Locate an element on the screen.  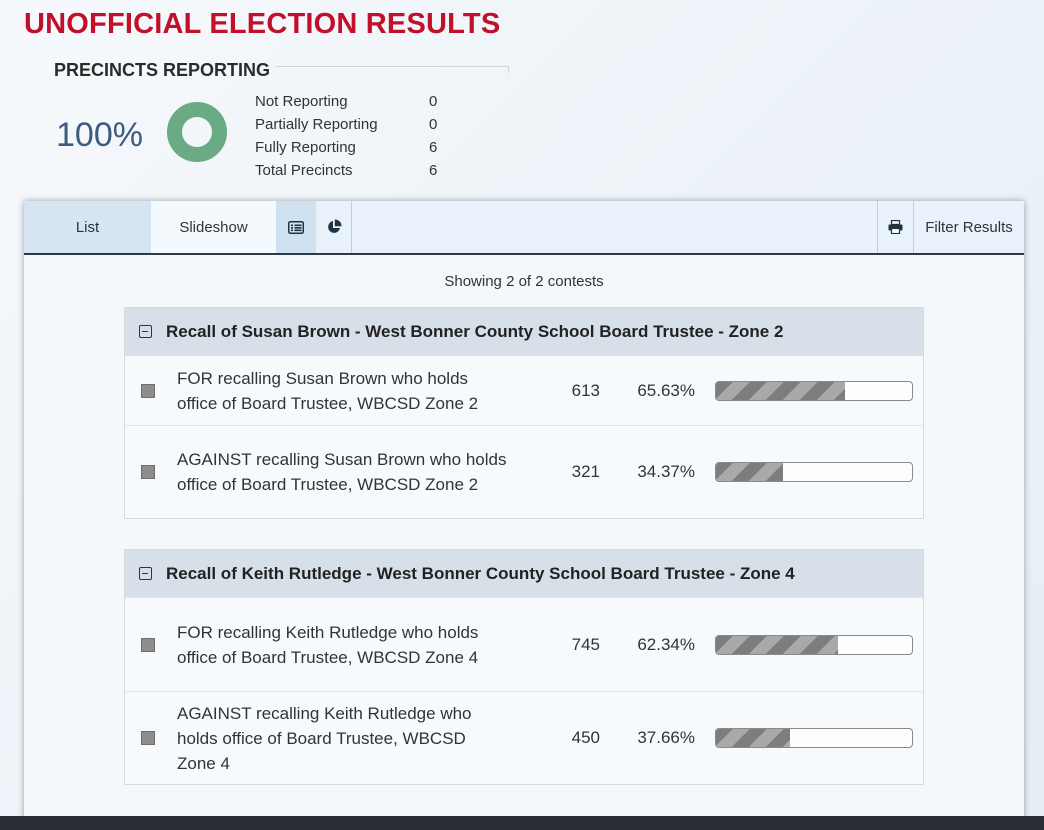
filter-results-button: Filter Results is located at coordinates (969, 227).